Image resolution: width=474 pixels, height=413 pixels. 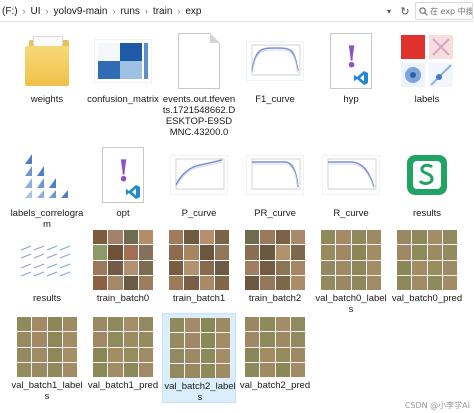 What do you see at coordinates (81, 11) in the screenshot?
I see `breadcrumb-yolov9-main: yolov9-main` at bounding box center [81, 11].